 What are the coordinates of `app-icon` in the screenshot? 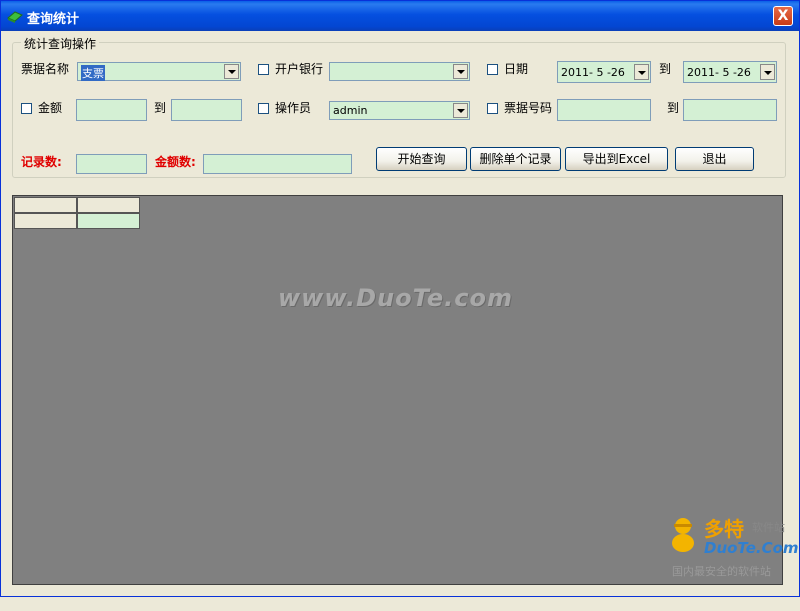 It's located at (15, 17).